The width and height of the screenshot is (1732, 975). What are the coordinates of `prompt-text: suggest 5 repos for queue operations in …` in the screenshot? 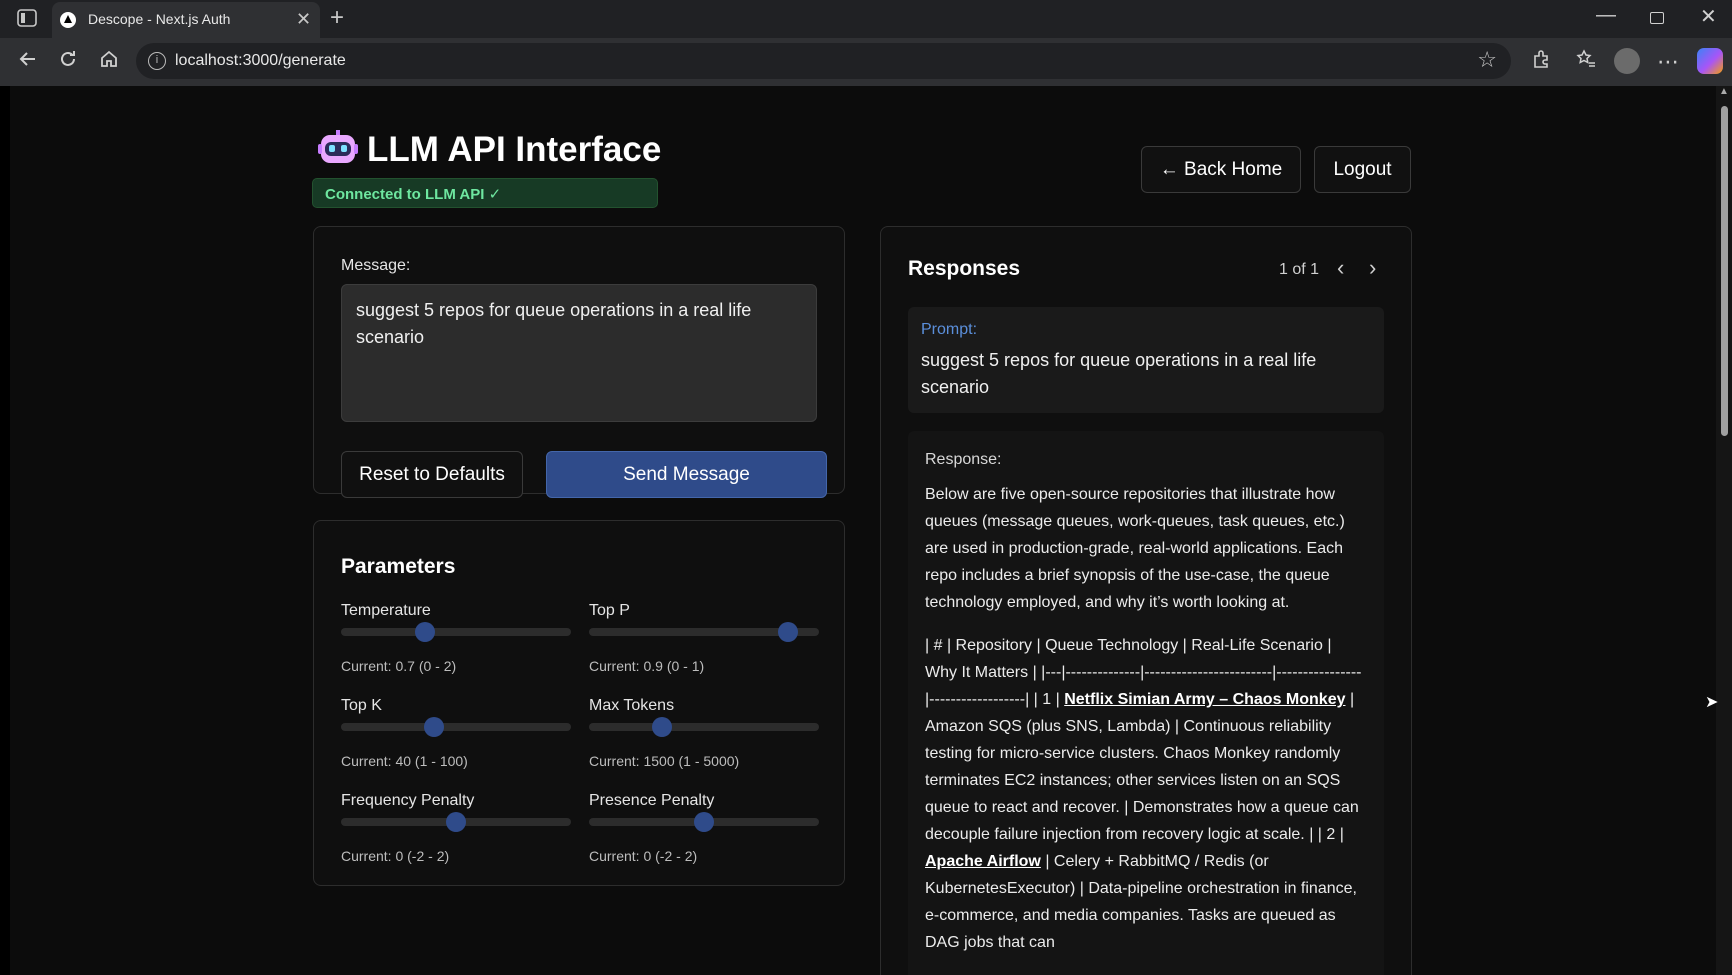 It's located at (1119, 373).